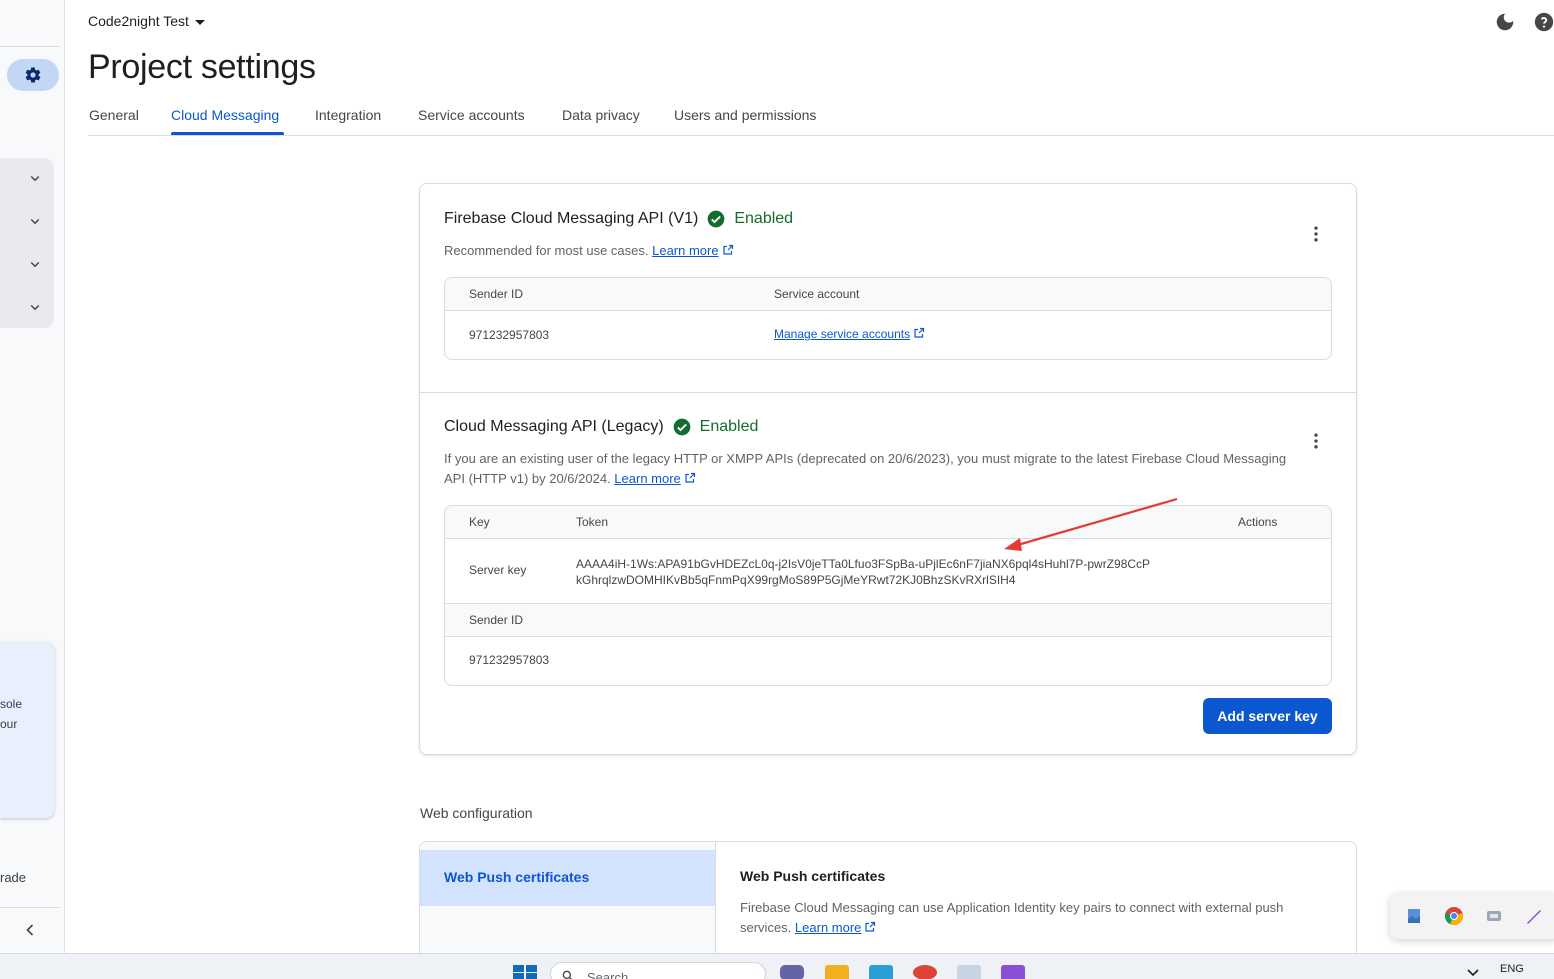 The image size is (1554, 979). Describe the element at coordinates (1472, 916) in the screenshot. I see `floating-app-tray` at that location.